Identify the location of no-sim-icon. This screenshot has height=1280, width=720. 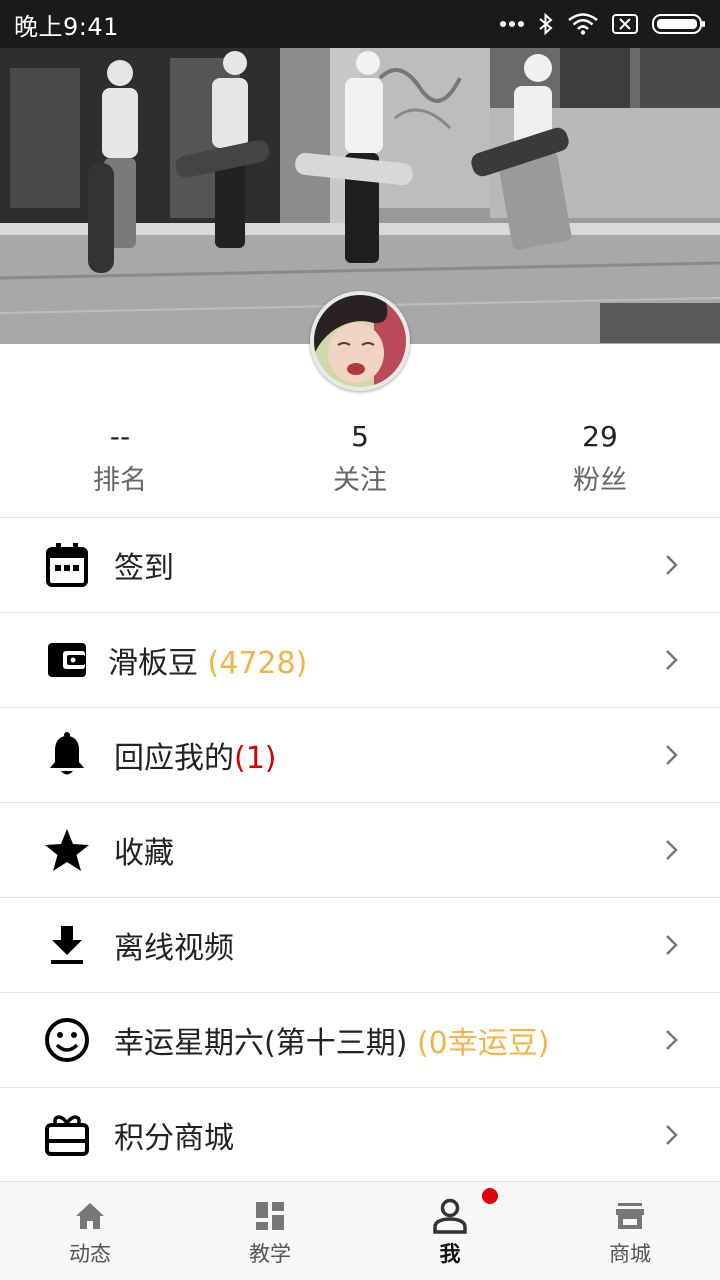
(625, 24).